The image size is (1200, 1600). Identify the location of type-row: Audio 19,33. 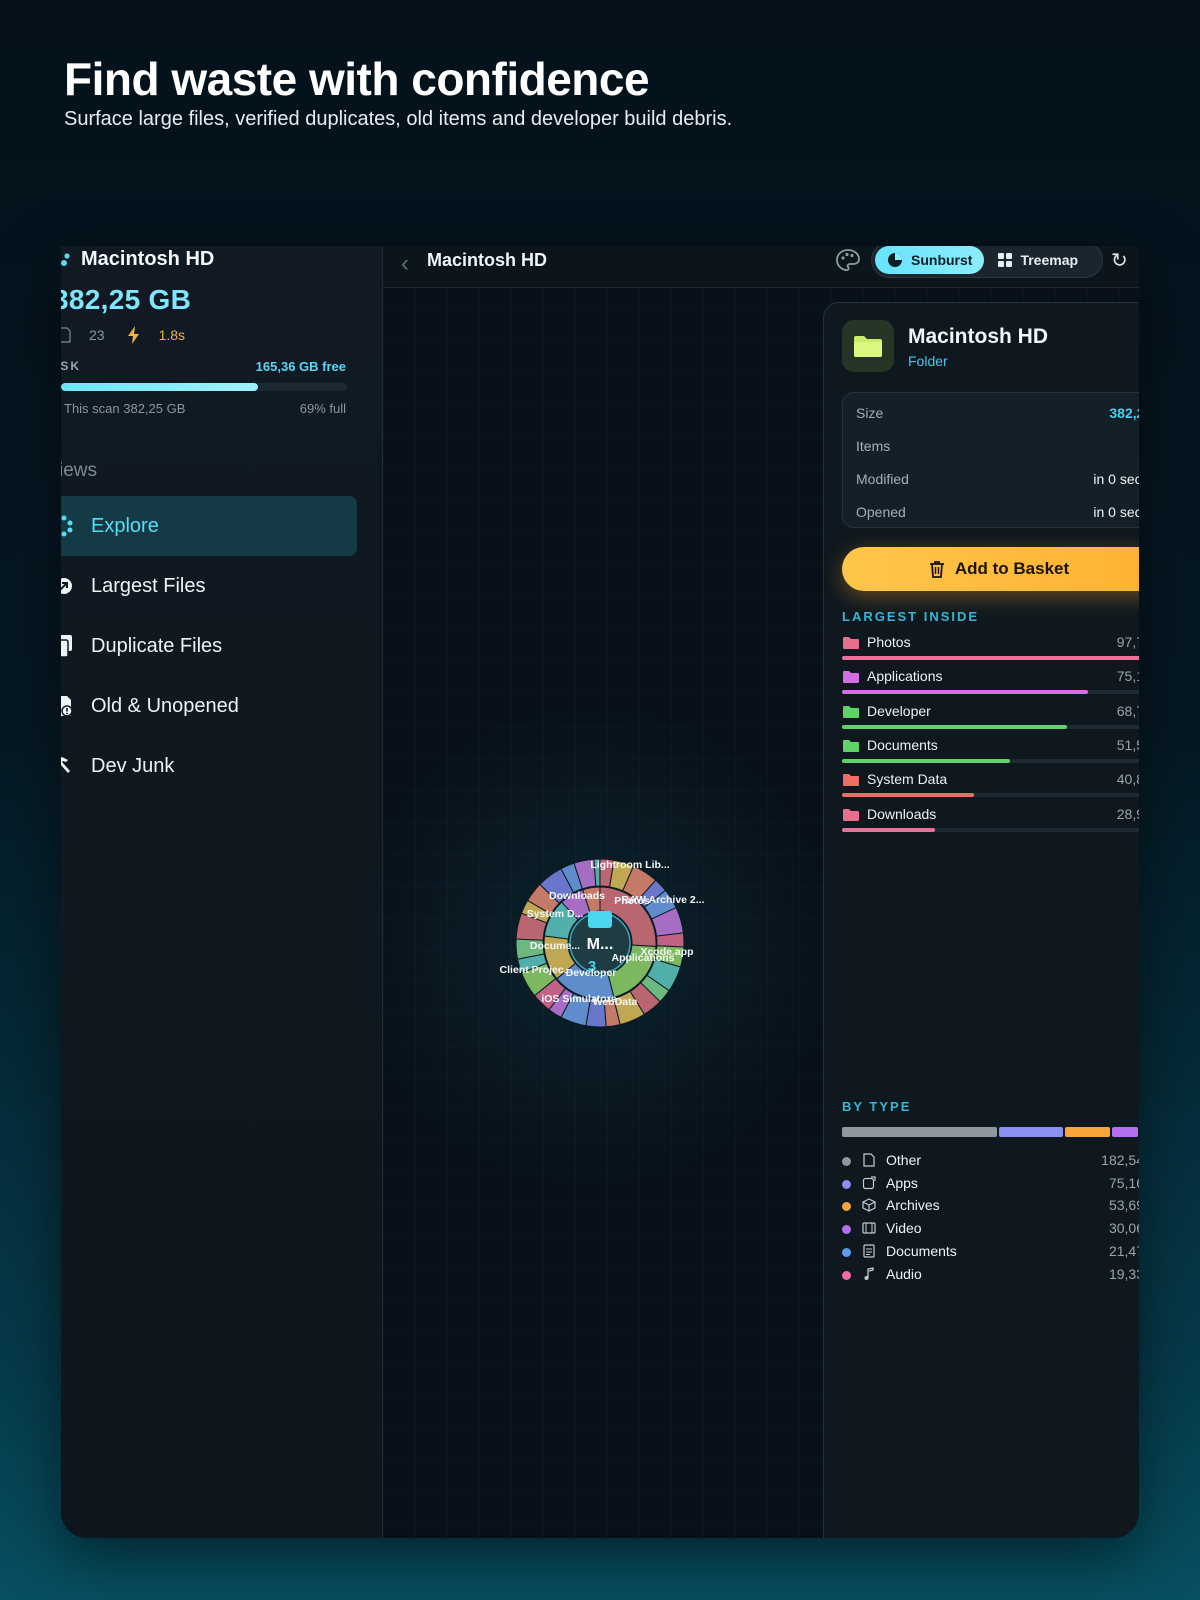
(990, 1277).